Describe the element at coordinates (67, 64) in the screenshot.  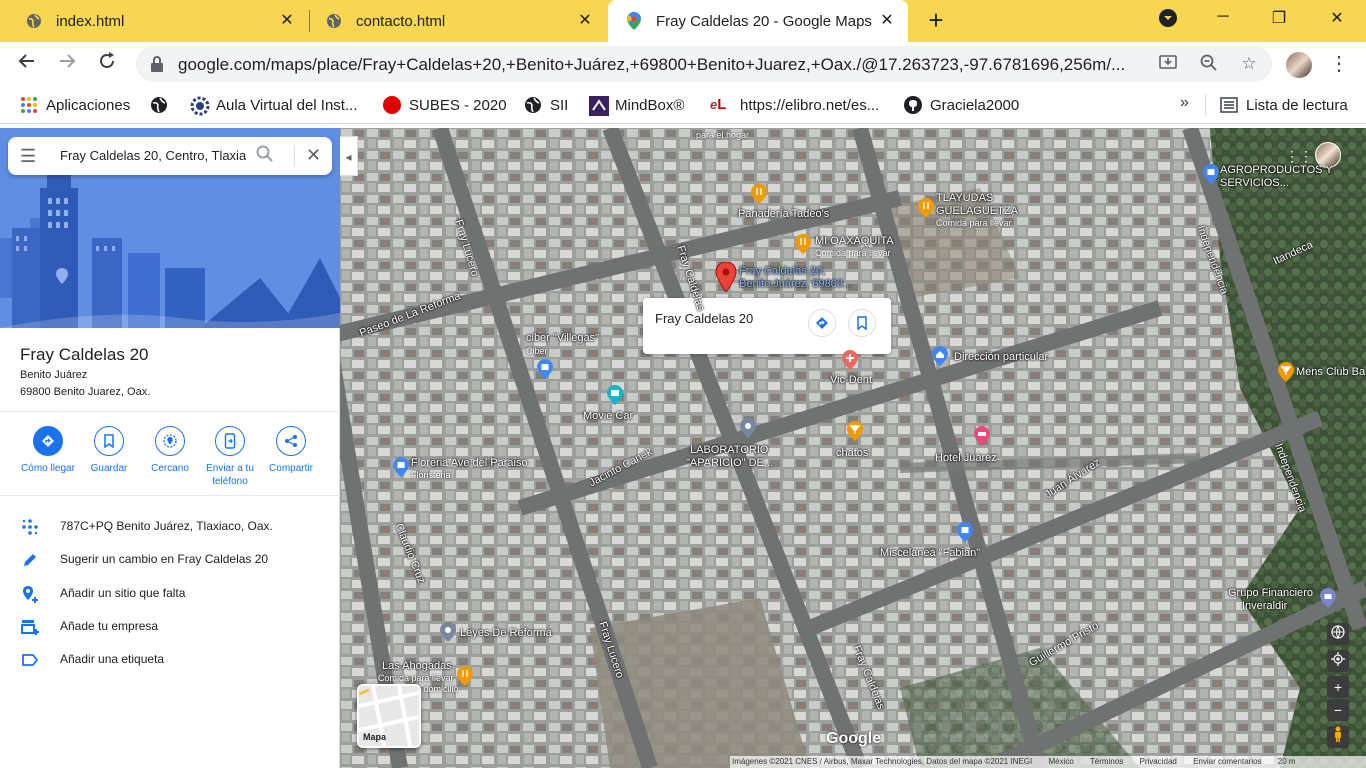
I see `forward-button` at that location.